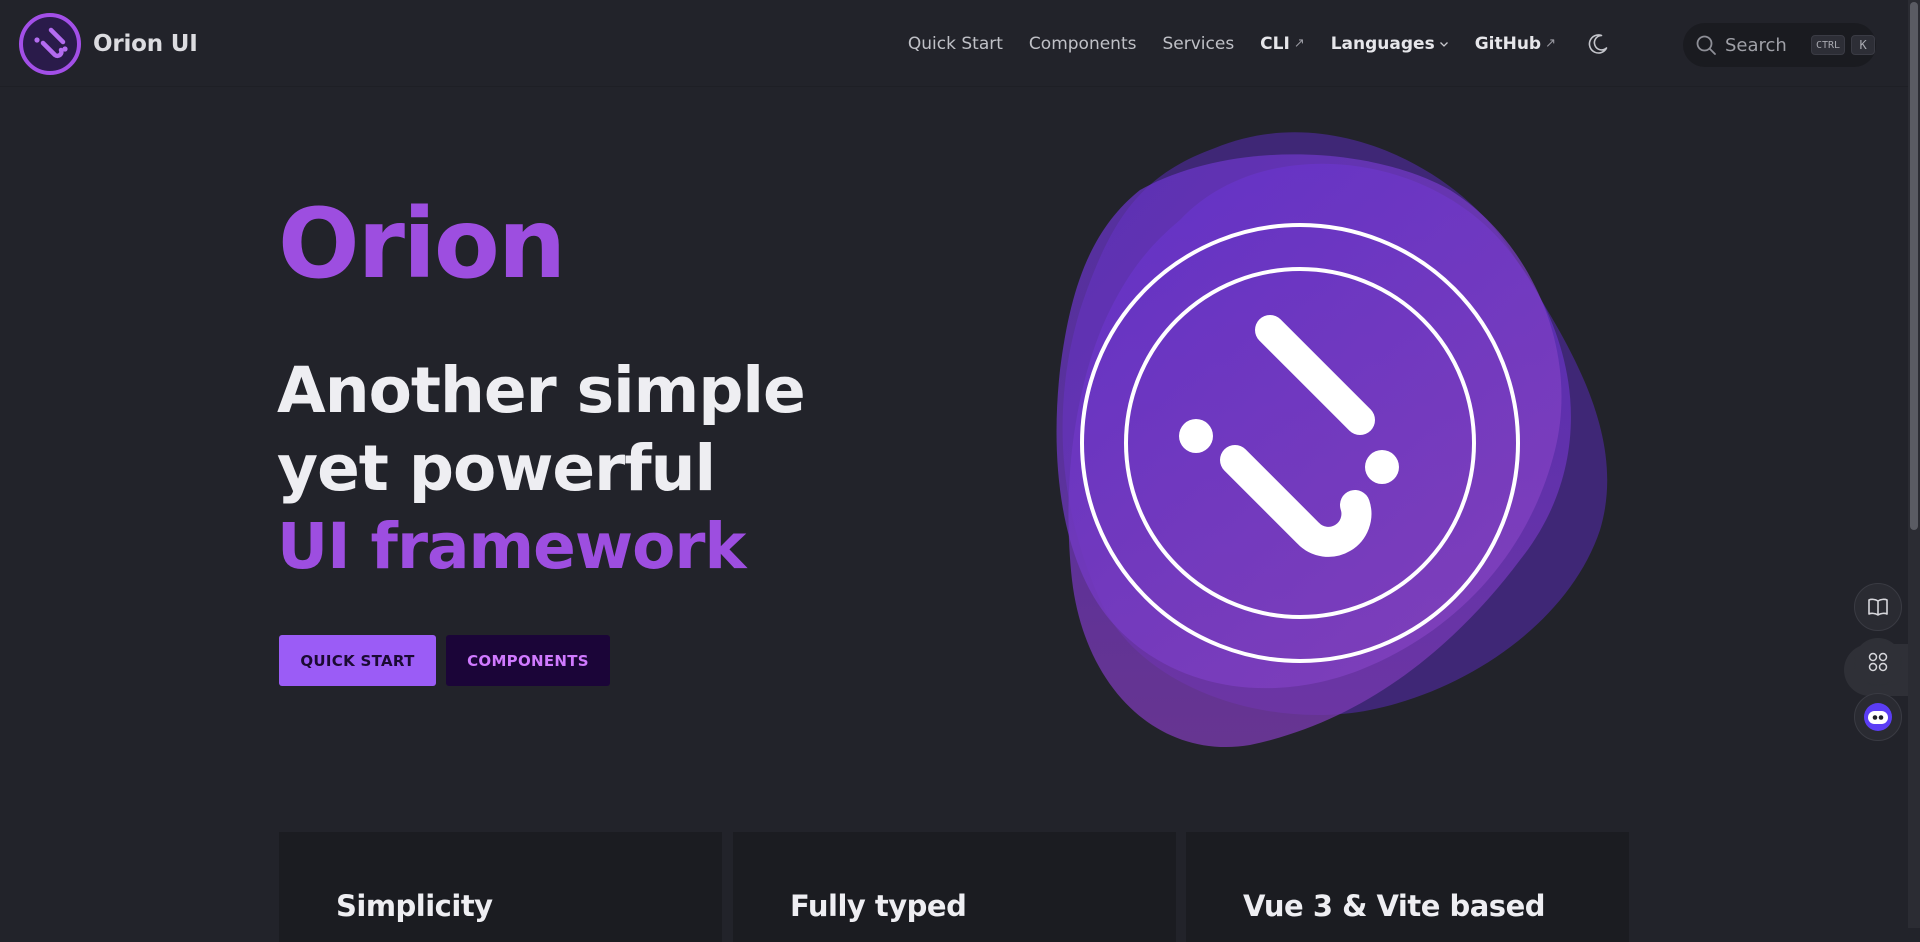 This screenshot has width=1920, height=942. Describe the element at coordinates (1863, 45) in the screenshot. I see `shortcut-key-k: K` at that location.